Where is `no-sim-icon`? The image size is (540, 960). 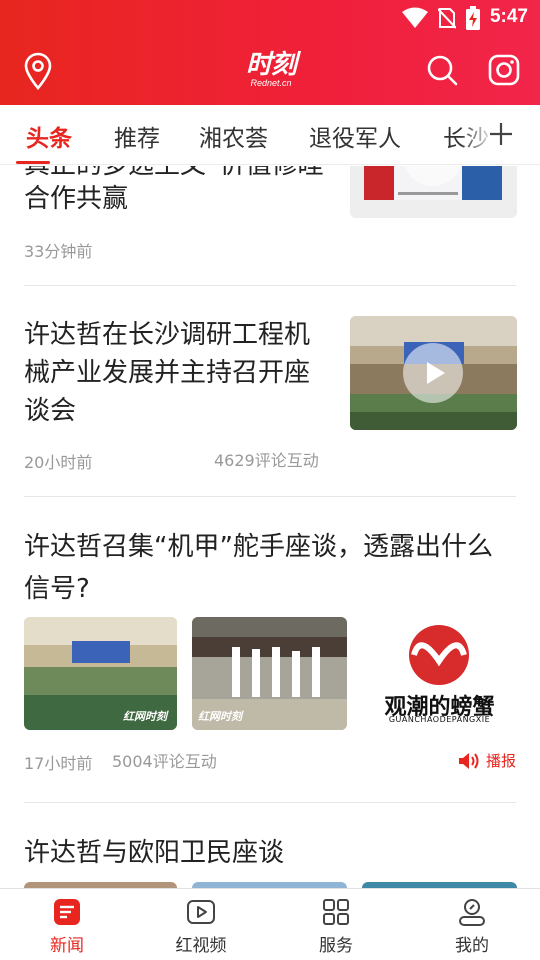 no-sim-icon is located at coordinates (447, 18).